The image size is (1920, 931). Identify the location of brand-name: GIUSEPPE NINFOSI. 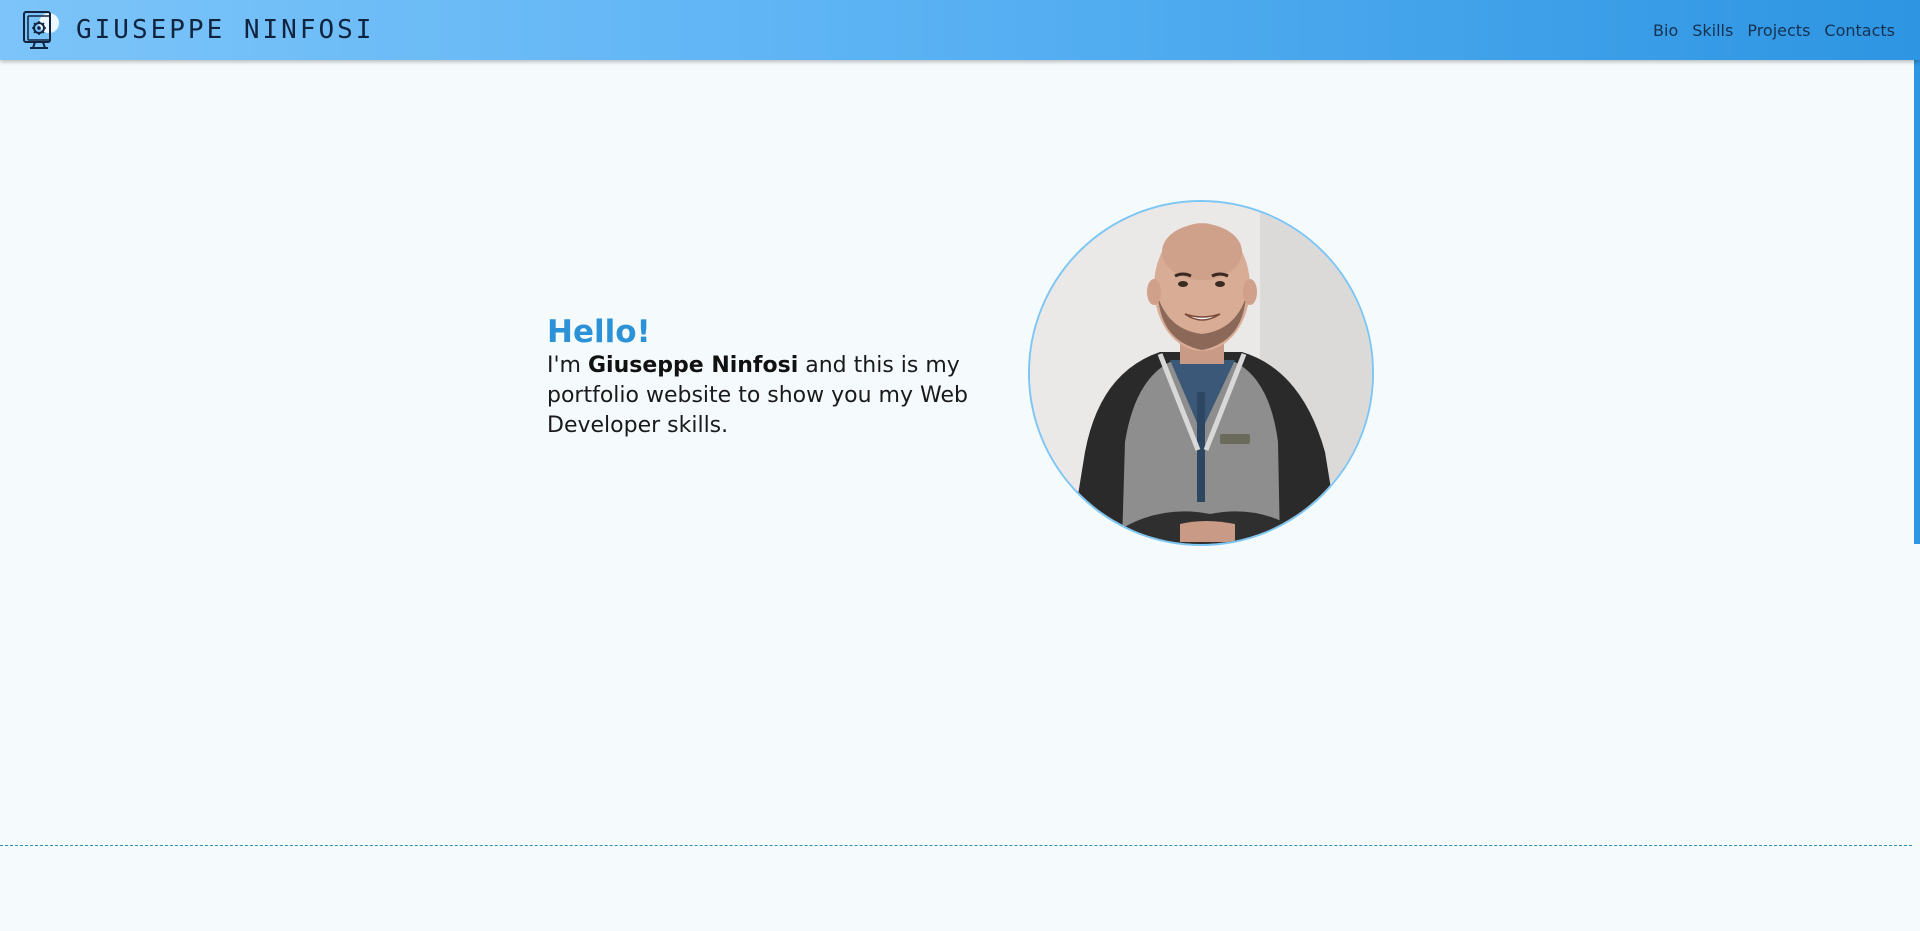
(225, 30).